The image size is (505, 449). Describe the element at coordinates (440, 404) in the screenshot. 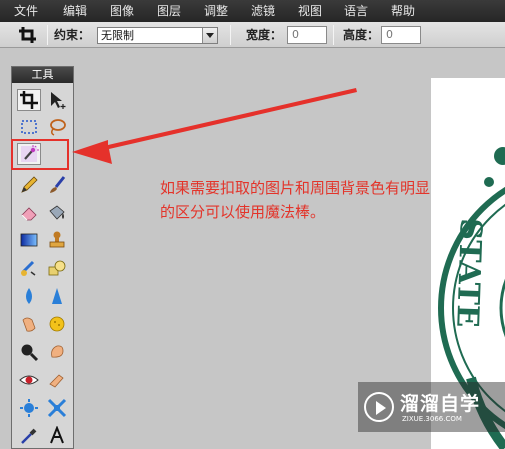

I see `watermark-brand: 溜溜自学` at that location.